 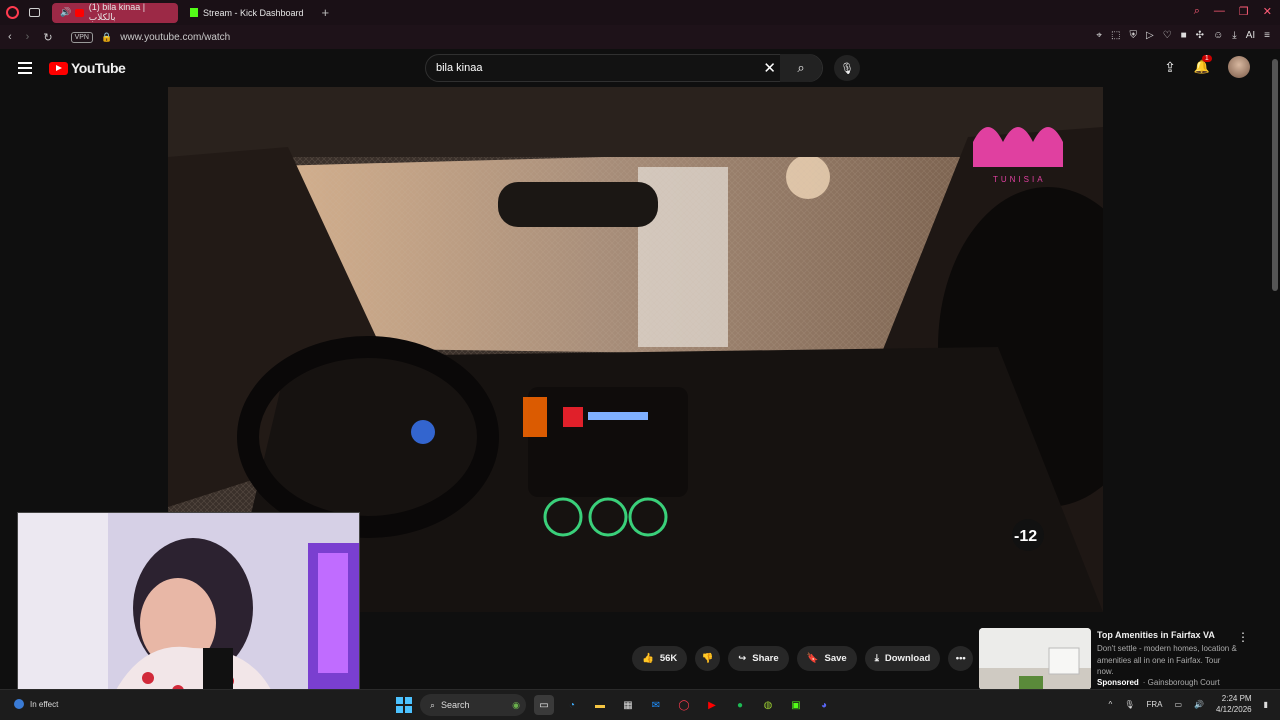 I want to click on edge-icon: ◔, so click(x=572, y=705).